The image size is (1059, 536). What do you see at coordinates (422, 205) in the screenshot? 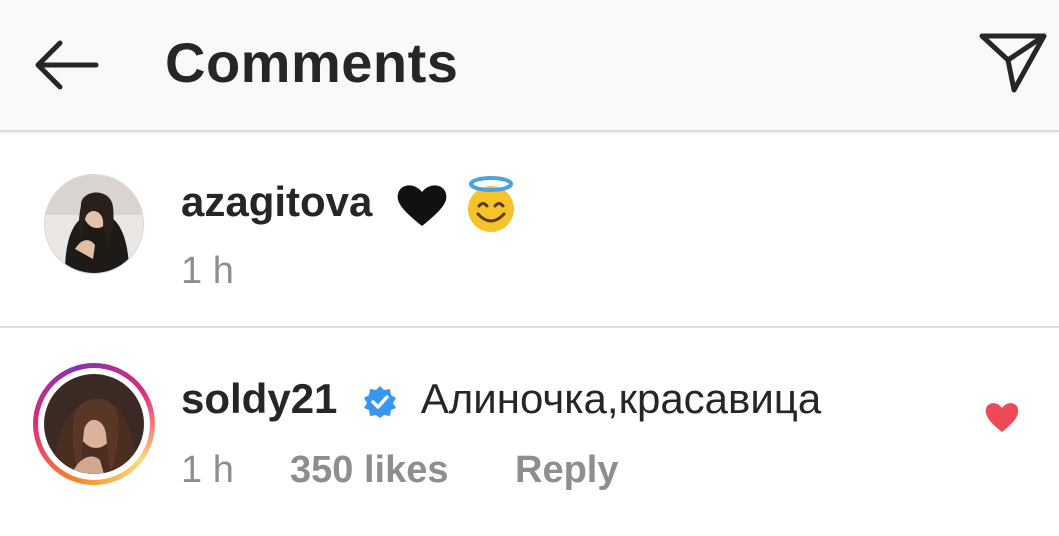
I see `black-heart-emoji` at bounding box center [422, 205].